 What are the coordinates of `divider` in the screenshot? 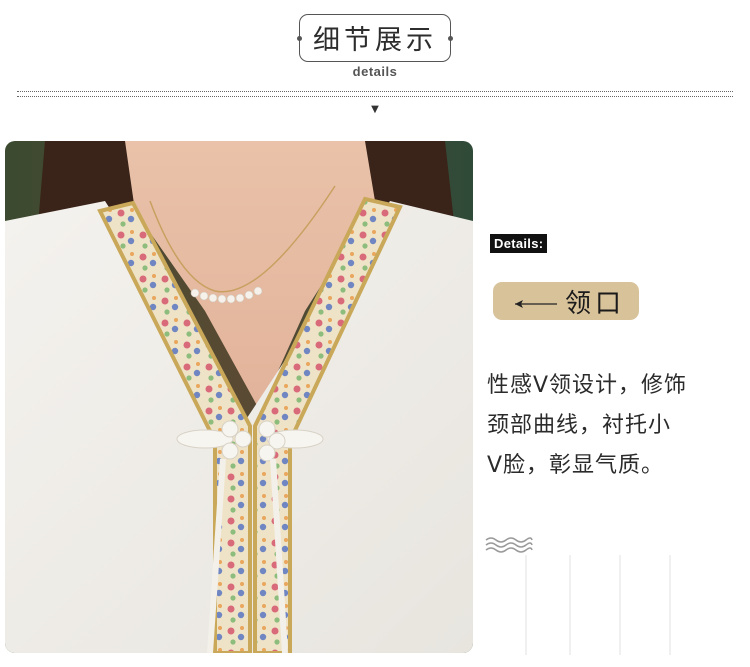 It's located at (375, 94).